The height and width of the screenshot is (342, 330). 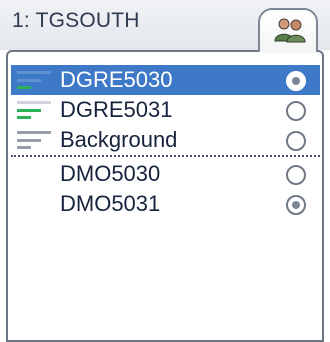 I want to click on list-item-dmo5031: DMO5031, so click(x=165, y=204).